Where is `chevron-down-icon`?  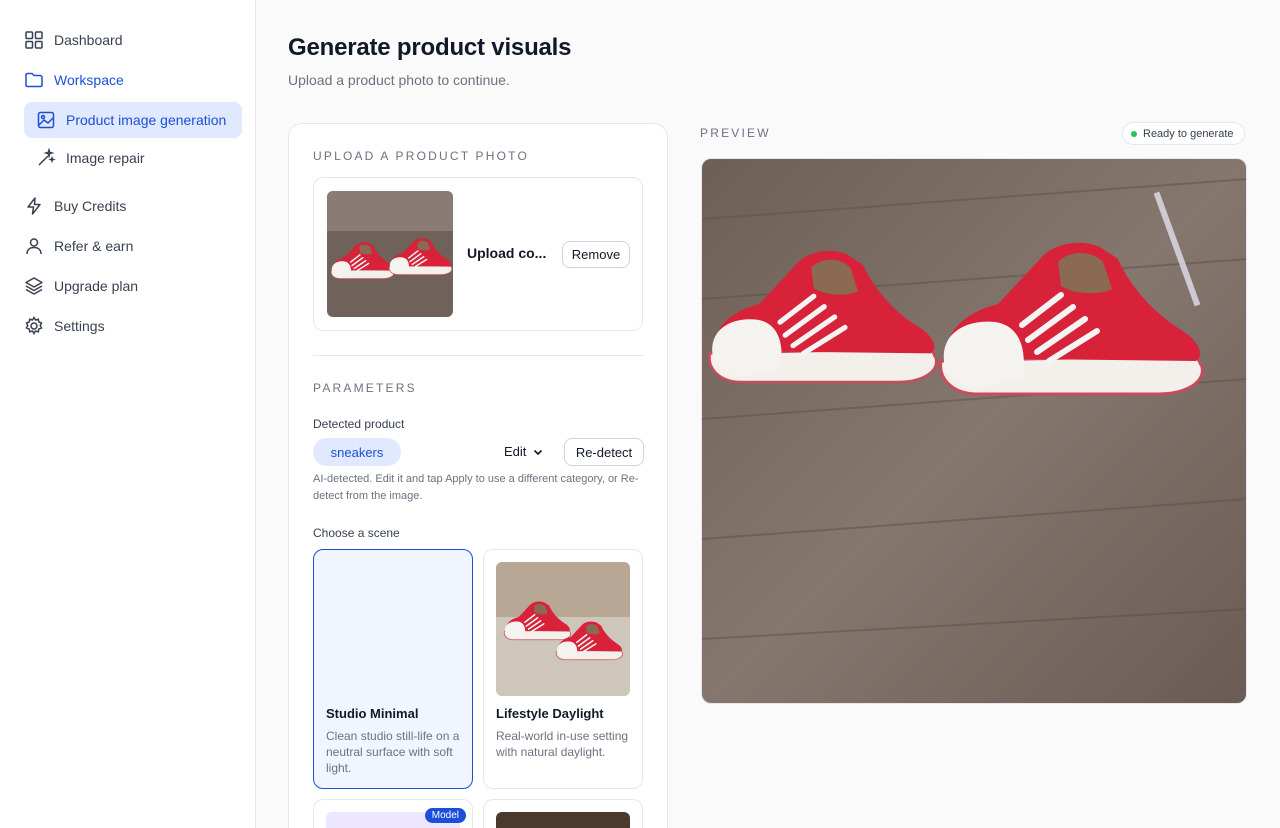
chevron-down-icon is located at coordinates (538, 452).